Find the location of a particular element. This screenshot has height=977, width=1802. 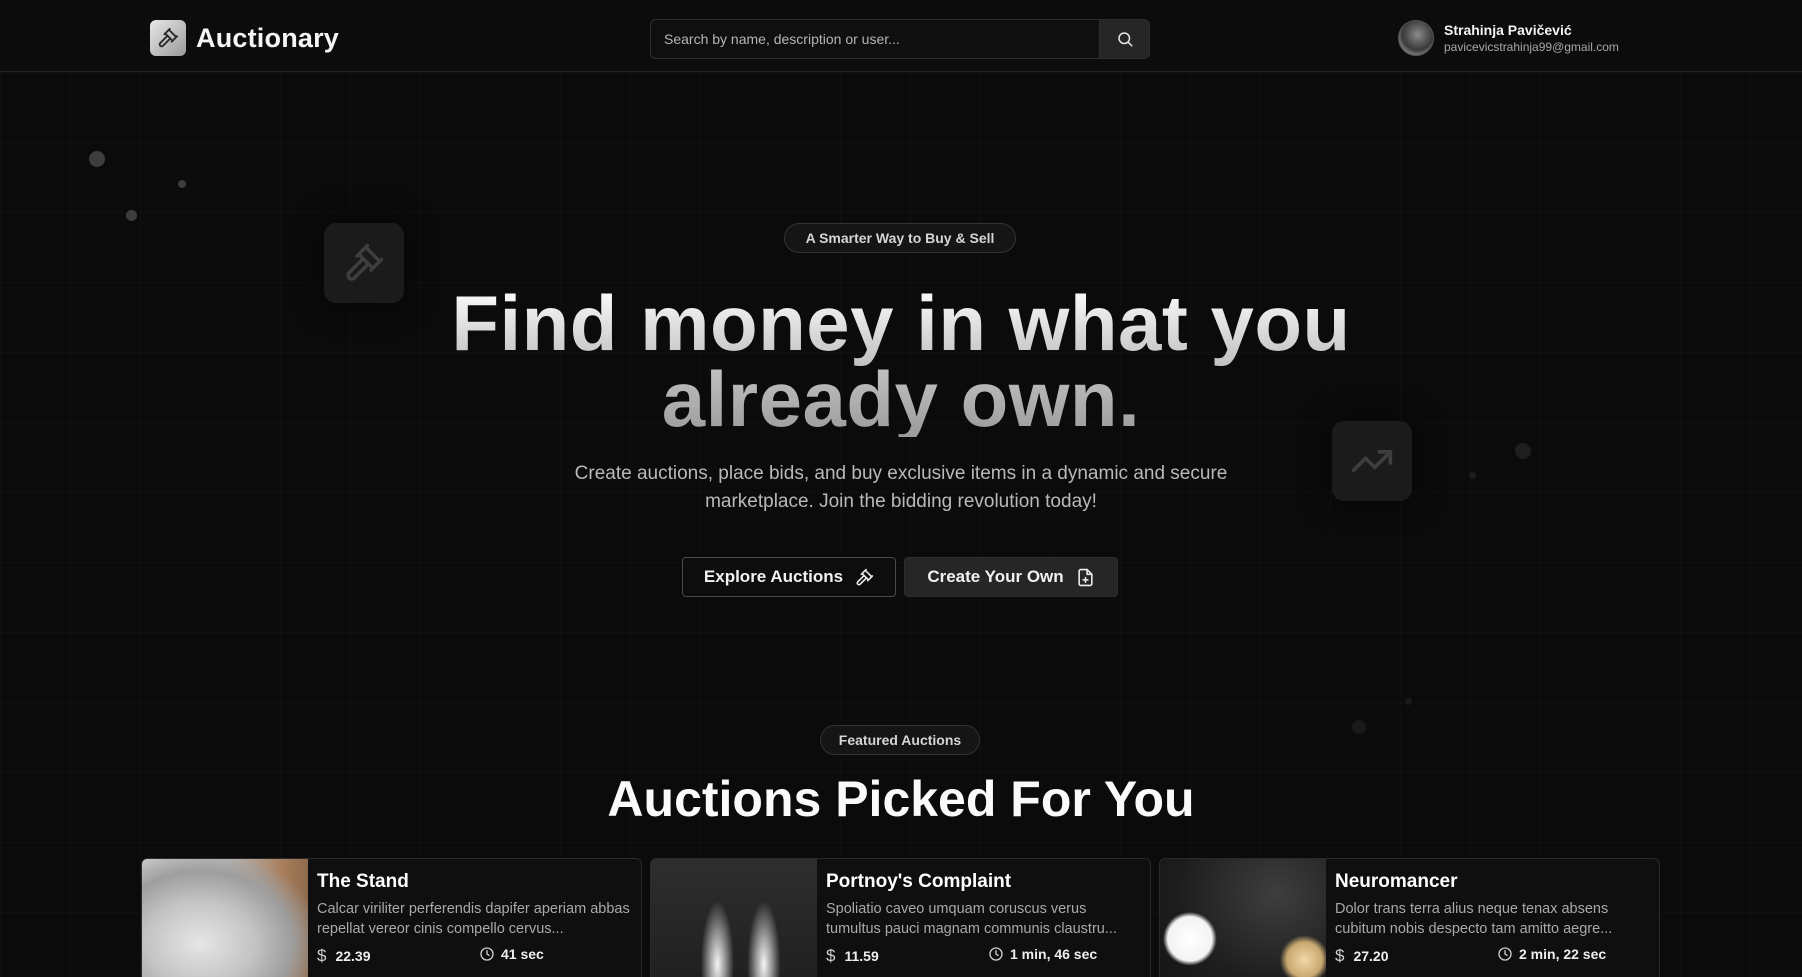

hero-tagline-badge: A Smarter Way to Buy & Sell is located at coordinates (900, 238).